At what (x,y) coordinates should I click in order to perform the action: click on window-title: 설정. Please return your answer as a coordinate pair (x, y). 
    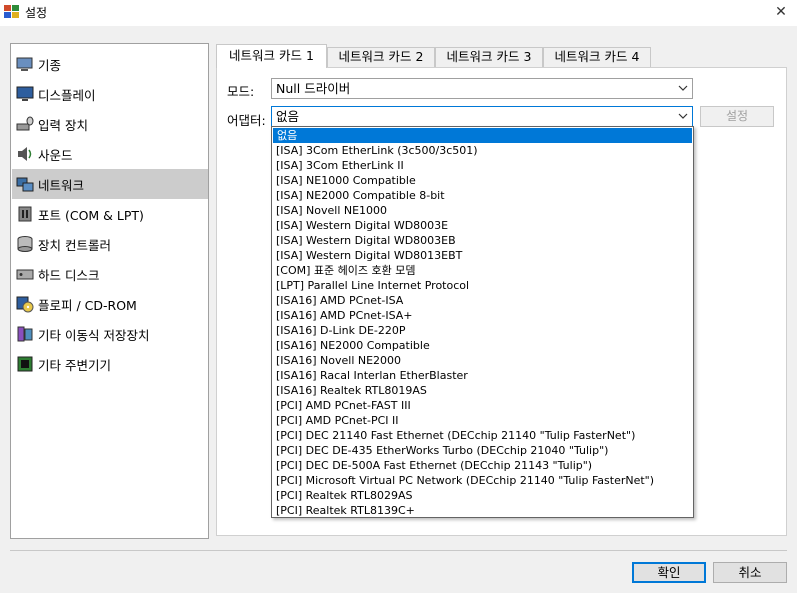
    Looking at the image, I should click on (36, 13).